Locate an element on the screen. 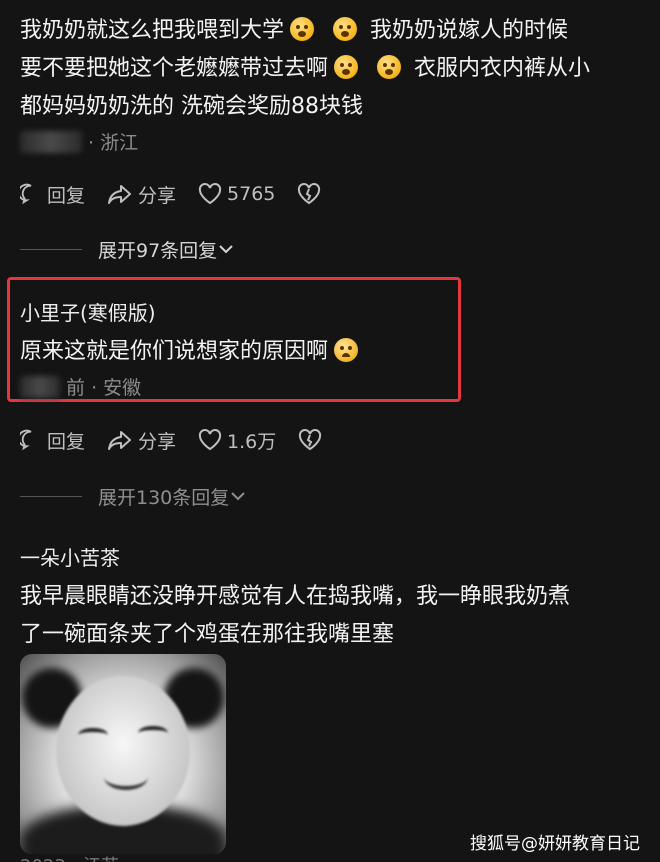 The height and width of the screenshot is (862, 660). comment-3-line-1: 我早晨眼睛还没睁开感觉有人在捣我嘴，我一睁眼我奶煮 is located at coordinates (295, 596).